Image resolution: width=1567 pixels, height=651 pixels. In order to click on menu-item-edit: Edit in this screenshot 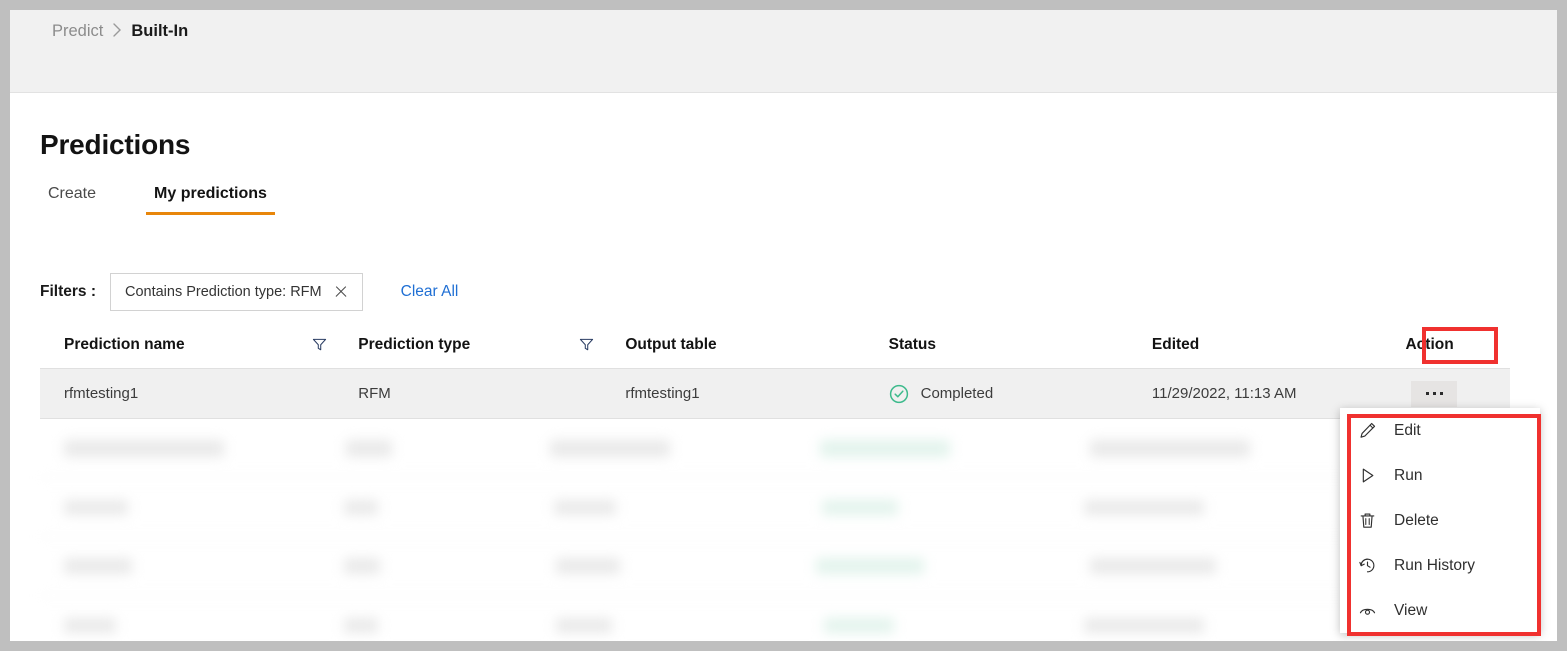, I will do `click(1440, 430)`.